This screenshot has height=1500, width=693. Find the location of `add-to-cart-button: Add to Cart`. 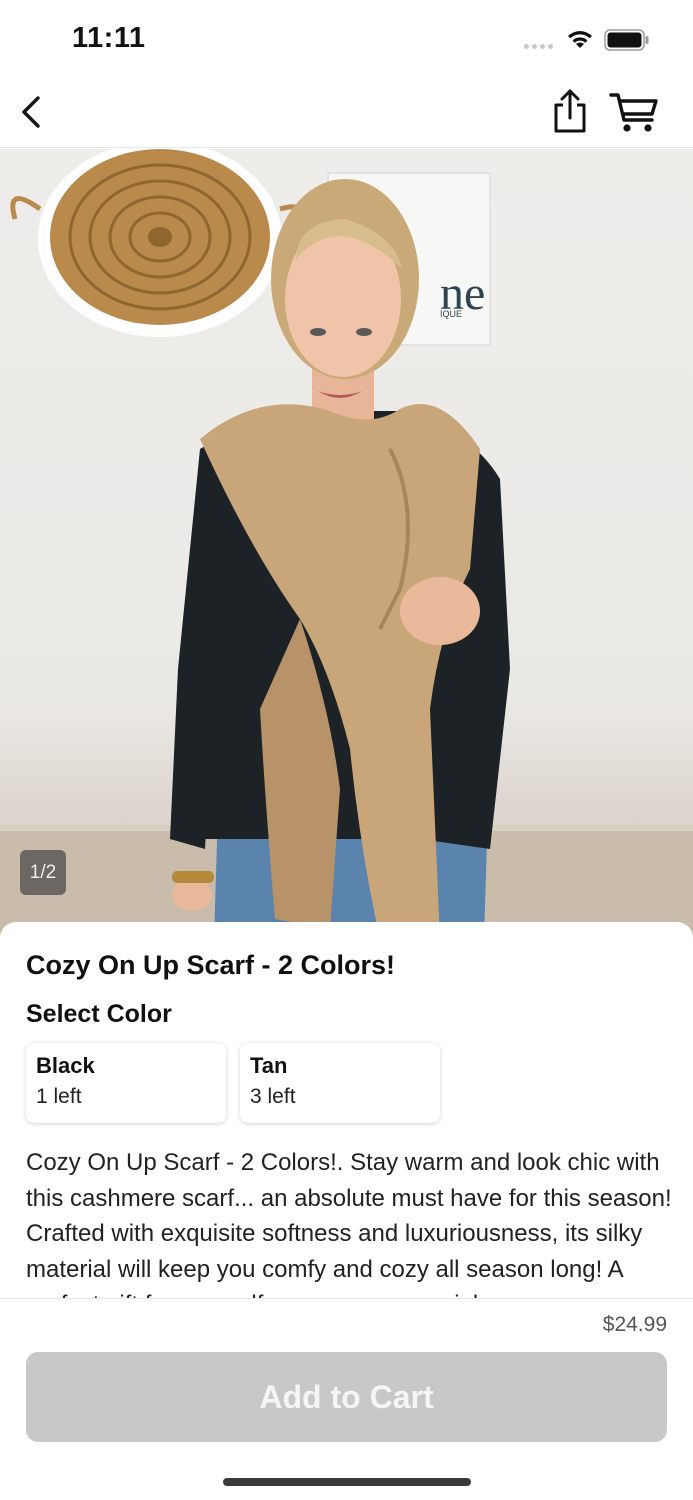

add-to-cart-button: Add to Cart is located at coordinates (346, 1397).